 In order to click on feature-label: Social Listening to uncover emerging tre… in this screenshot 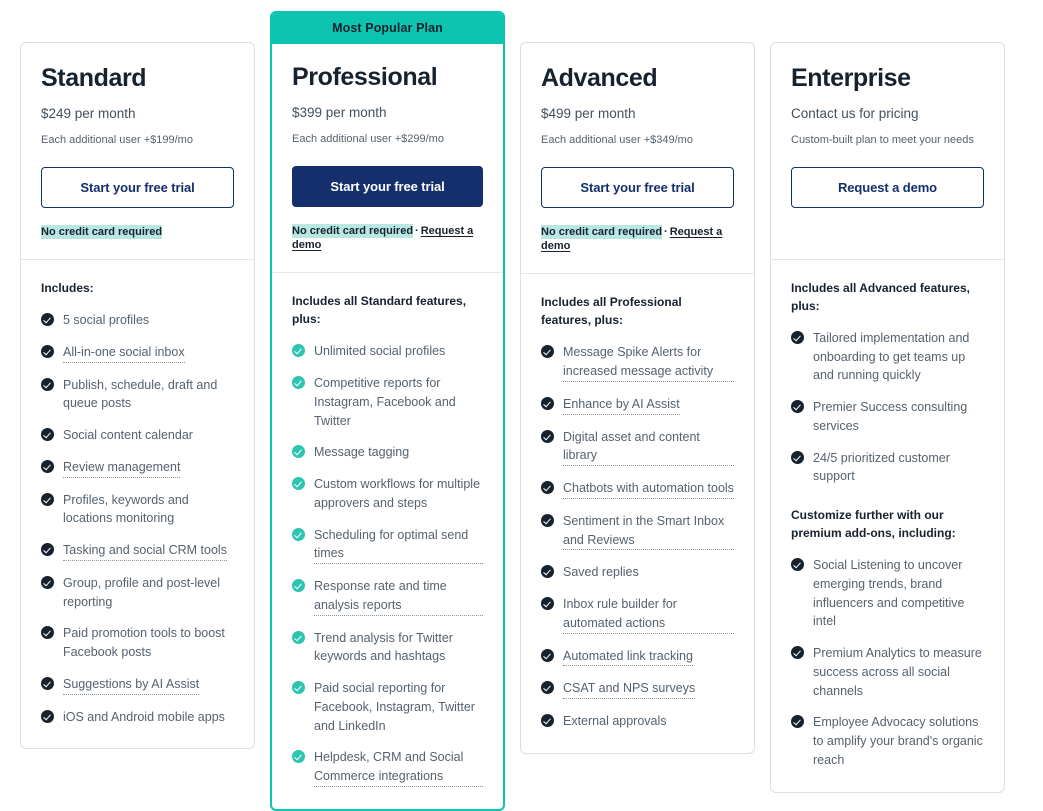, I will do `click(889, 593)`.